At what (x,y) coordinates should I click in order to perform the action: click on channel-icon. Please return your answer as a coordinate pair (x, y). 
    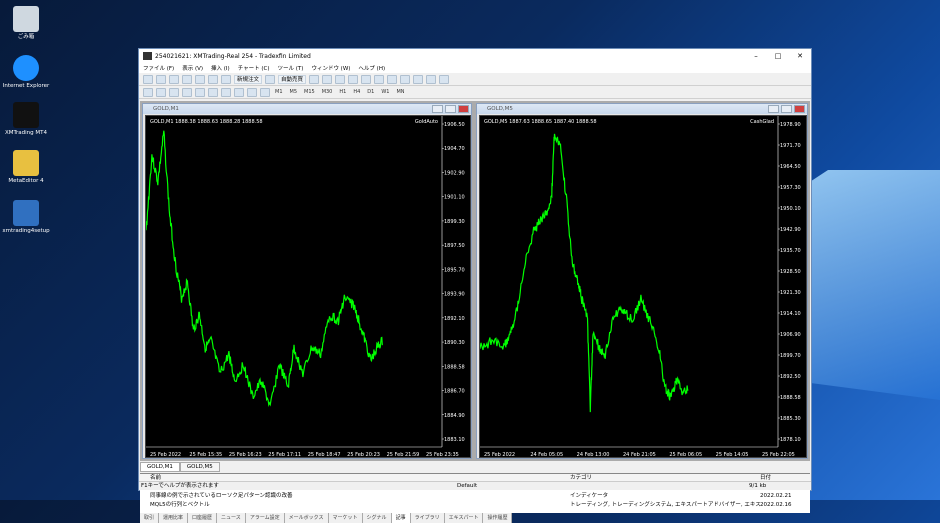
    Looking at the image, I should click on (213, 92).